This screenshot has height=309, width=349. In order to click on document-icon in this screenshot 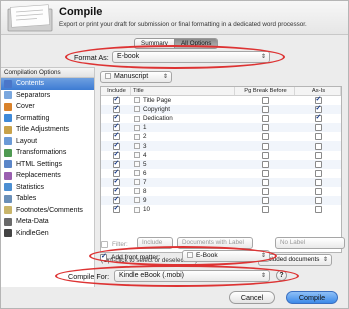, I will do `click(137, 200)`.